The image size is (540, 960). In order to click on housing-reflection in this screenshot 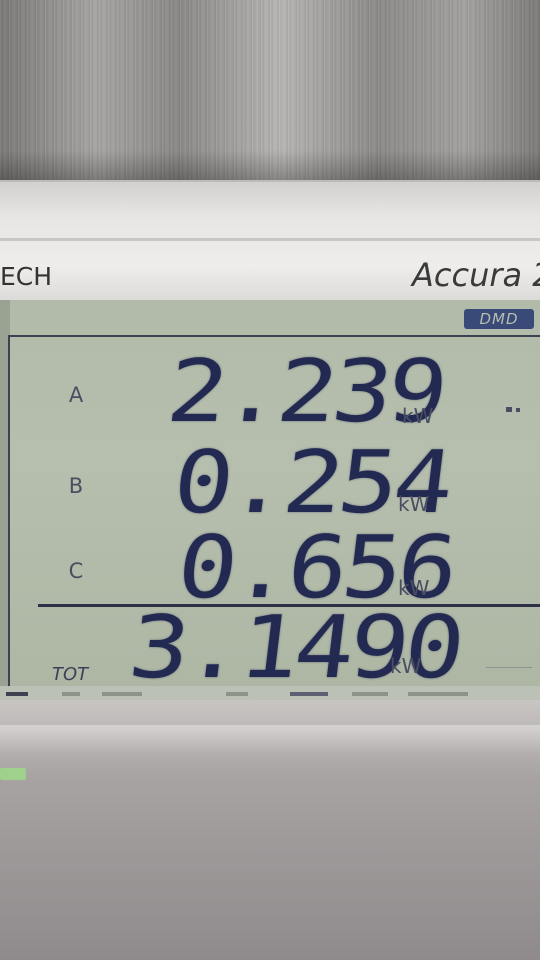, I will do `click(270, 740)`.